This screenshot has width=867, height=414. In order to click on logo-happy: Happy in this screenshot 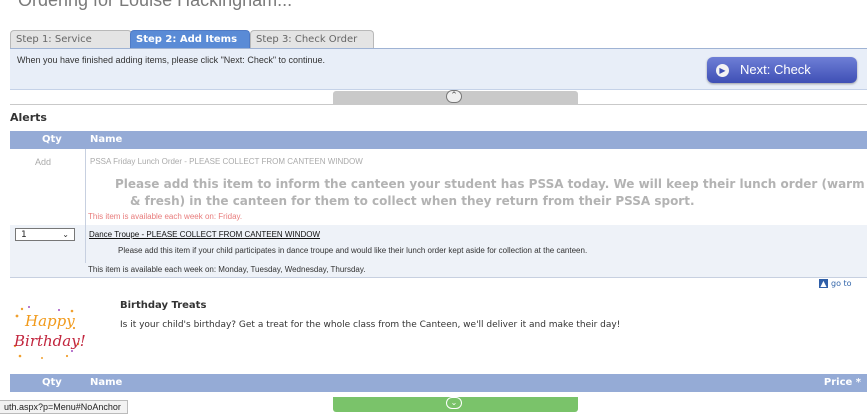, I will do `click(49, 321)`.